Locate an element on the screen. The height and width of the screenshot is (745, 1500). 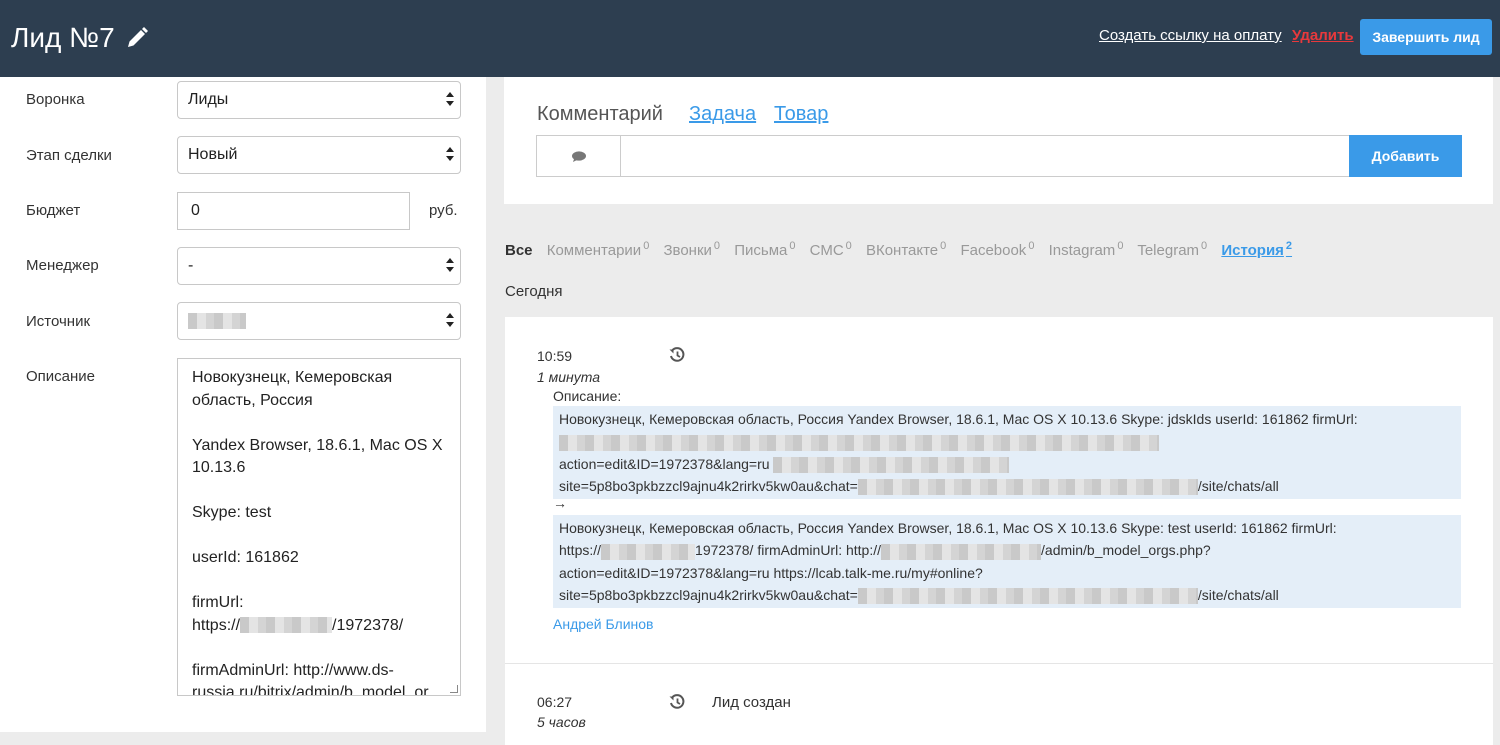
comment-input is located at coordinates (985, 156).